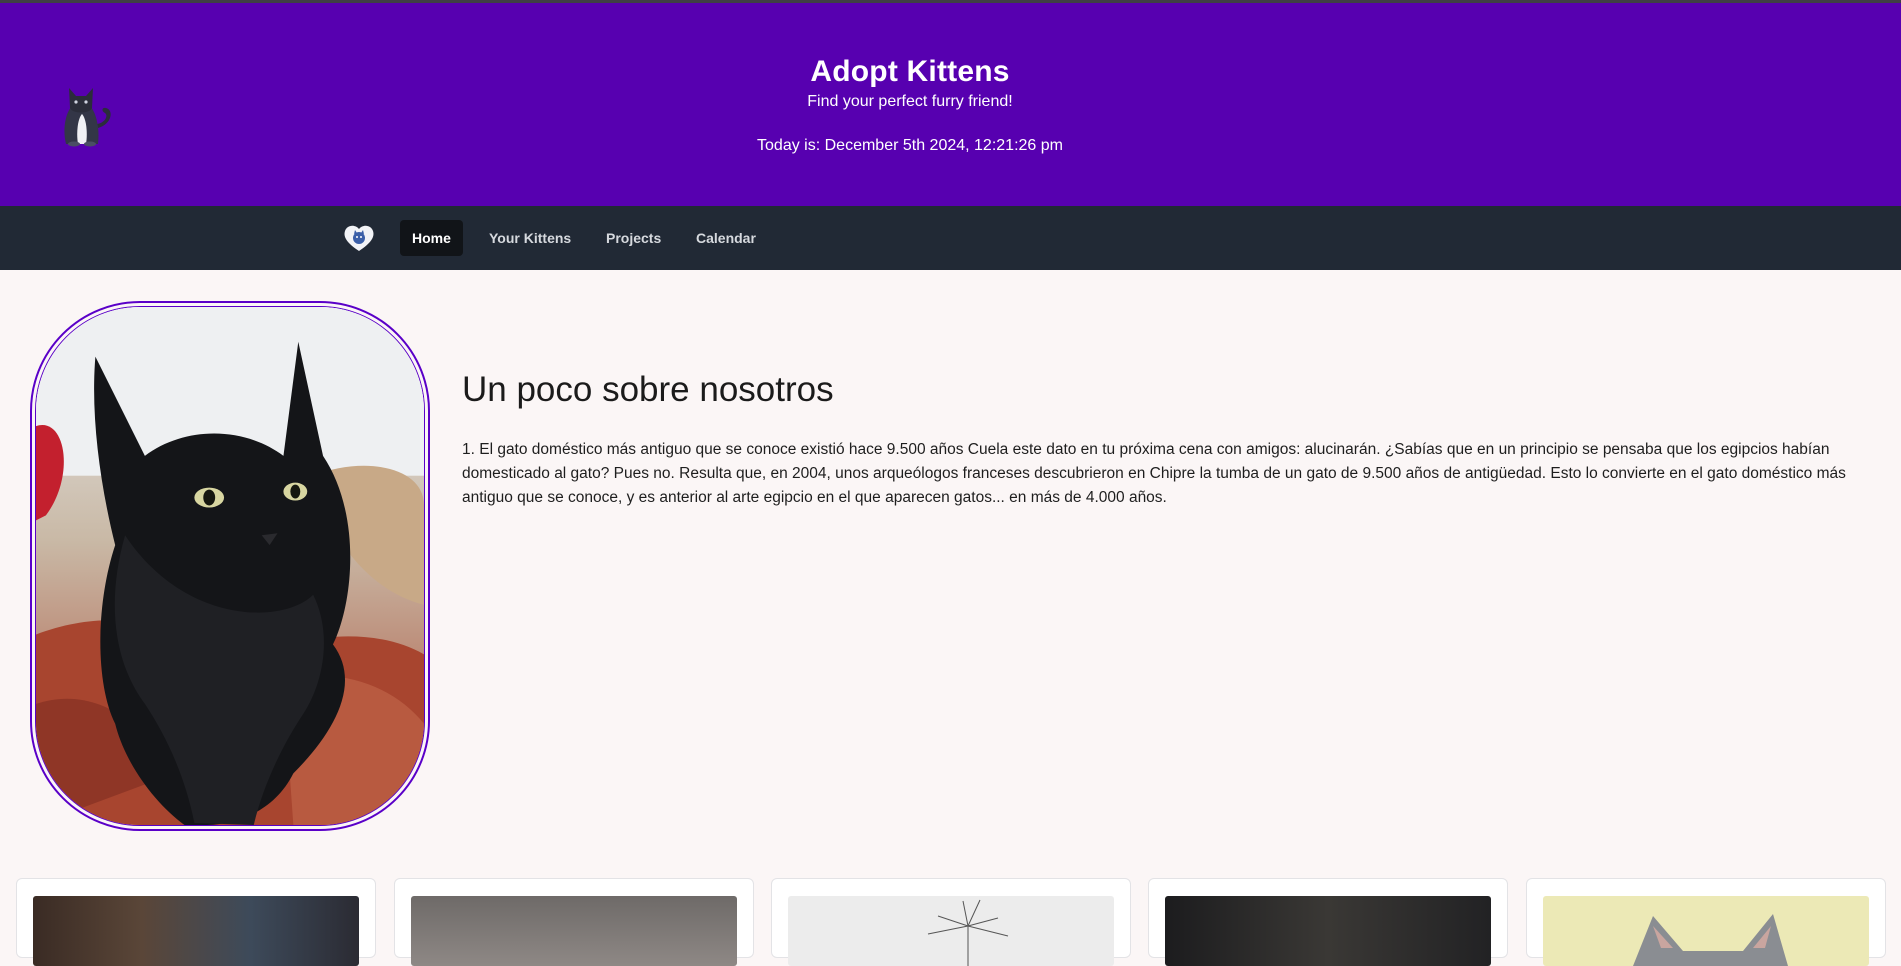  What do you see at coordinates (1710, 940) in the screenshot?
I see `grey-kitten-ears-image` at bounding box center [1710, 940].